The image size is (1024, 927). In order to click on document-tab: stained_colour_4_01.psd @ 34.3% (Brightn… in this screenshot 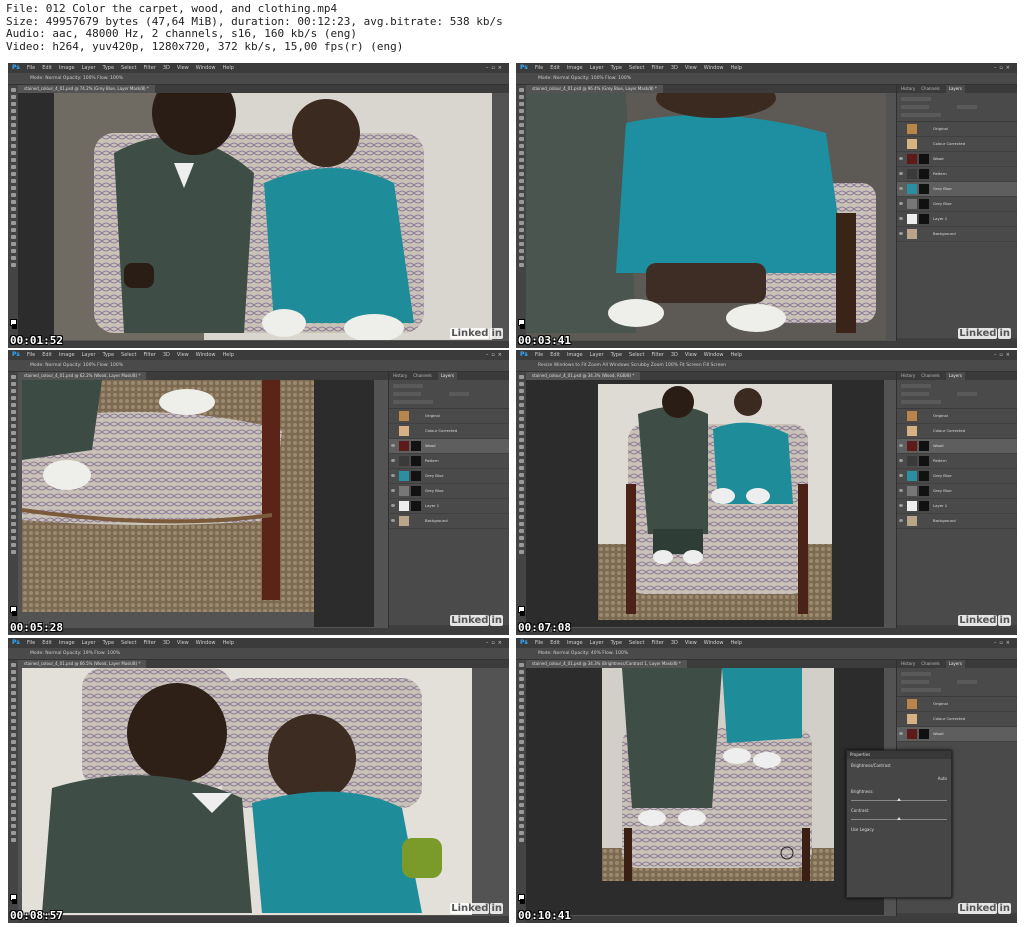, I will do `click(606, 664)`.